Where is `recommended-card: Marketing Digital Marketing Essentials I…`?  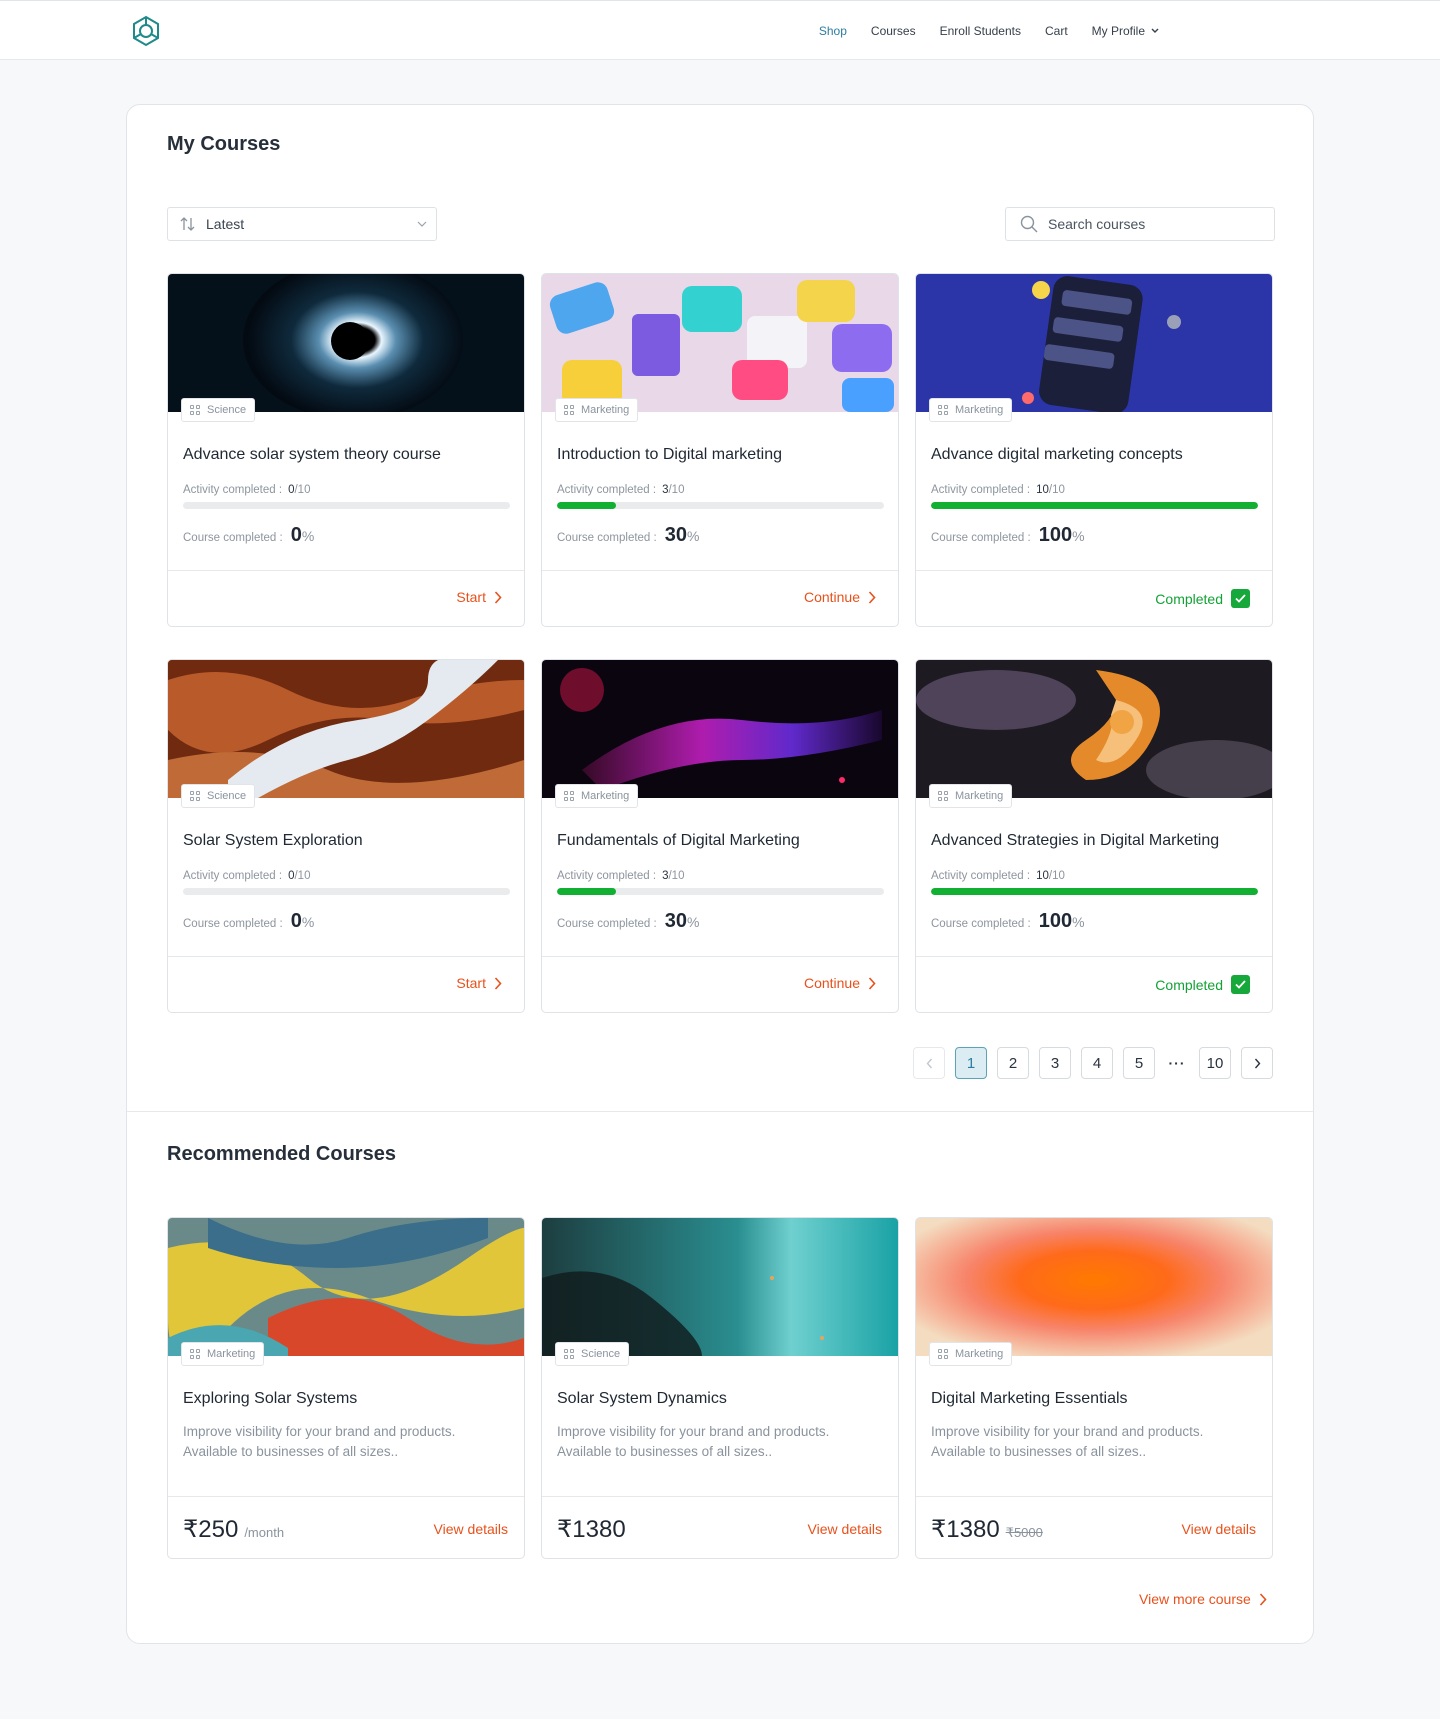
recommended-card: Marketing Digital Marketing Essentials I… is located at coordinates (1094, 1388).